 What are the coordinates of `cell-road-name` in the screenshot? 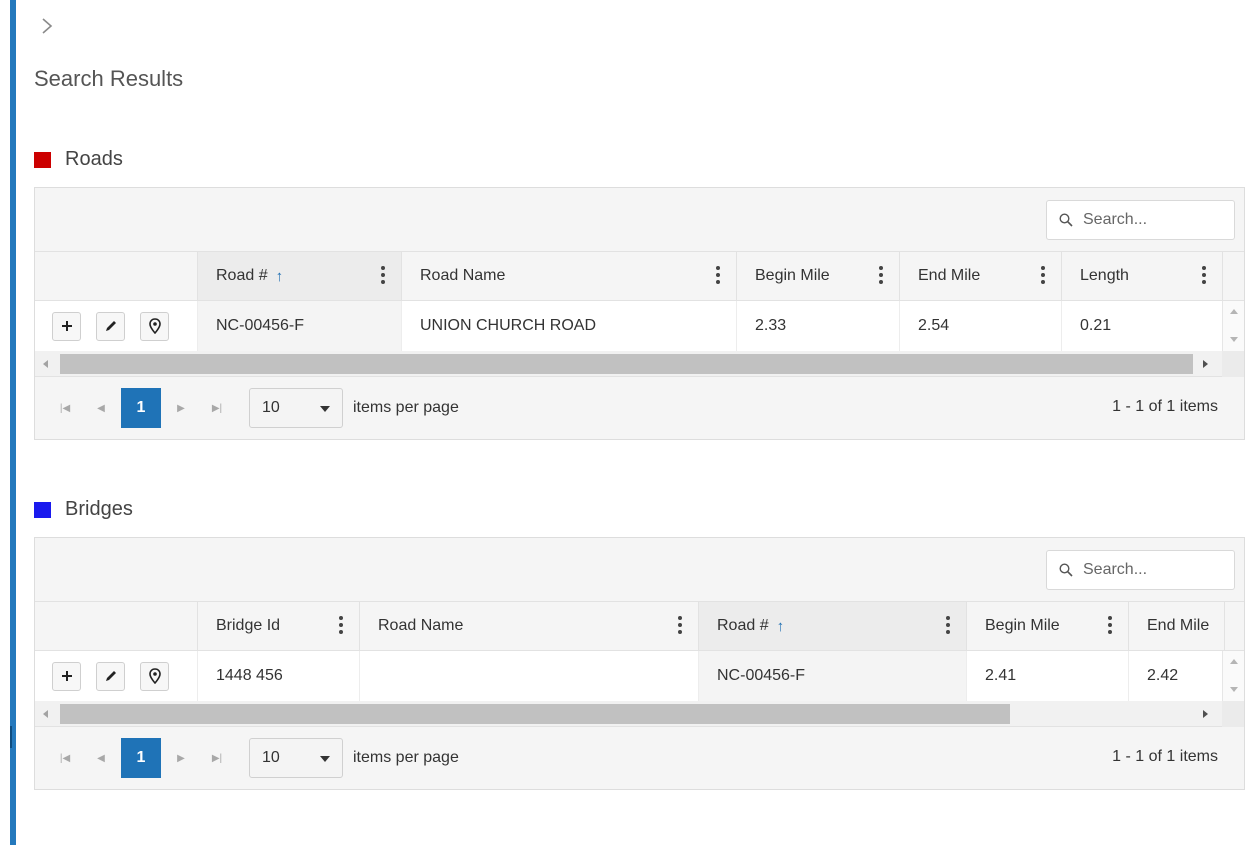 It's located at (528, 676).